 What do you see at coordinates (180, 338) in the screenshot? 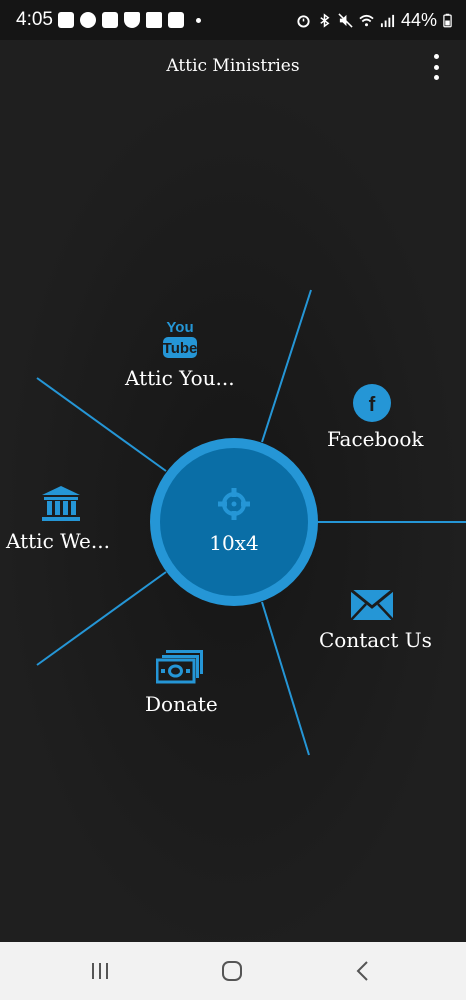
I see `youtube-icon: You Tube` at bounding box center [180, 338].